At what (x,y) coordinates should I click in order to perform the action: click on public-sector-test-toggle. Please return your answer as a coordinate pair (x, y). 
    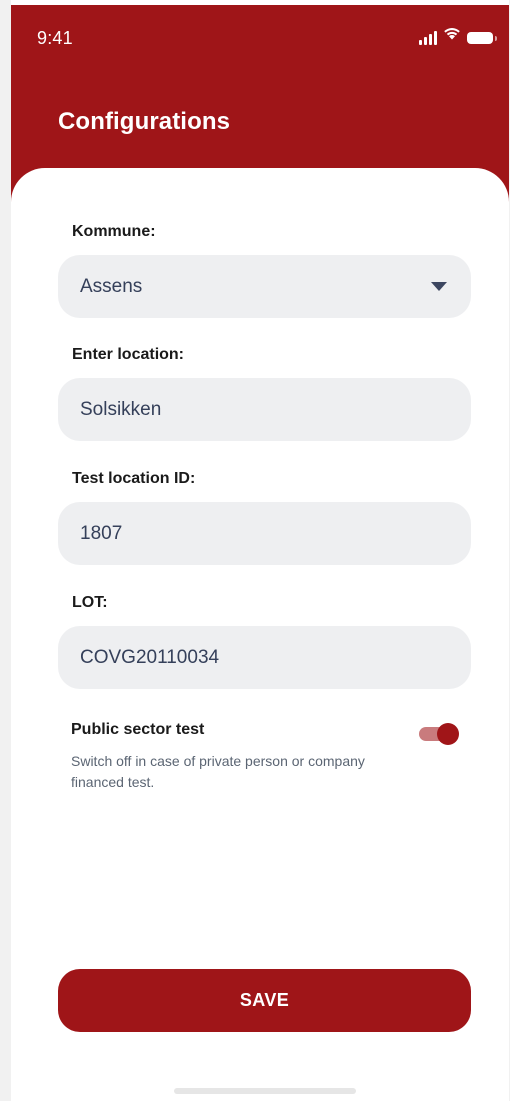
    Looking at the image, I should click on (439, 734).